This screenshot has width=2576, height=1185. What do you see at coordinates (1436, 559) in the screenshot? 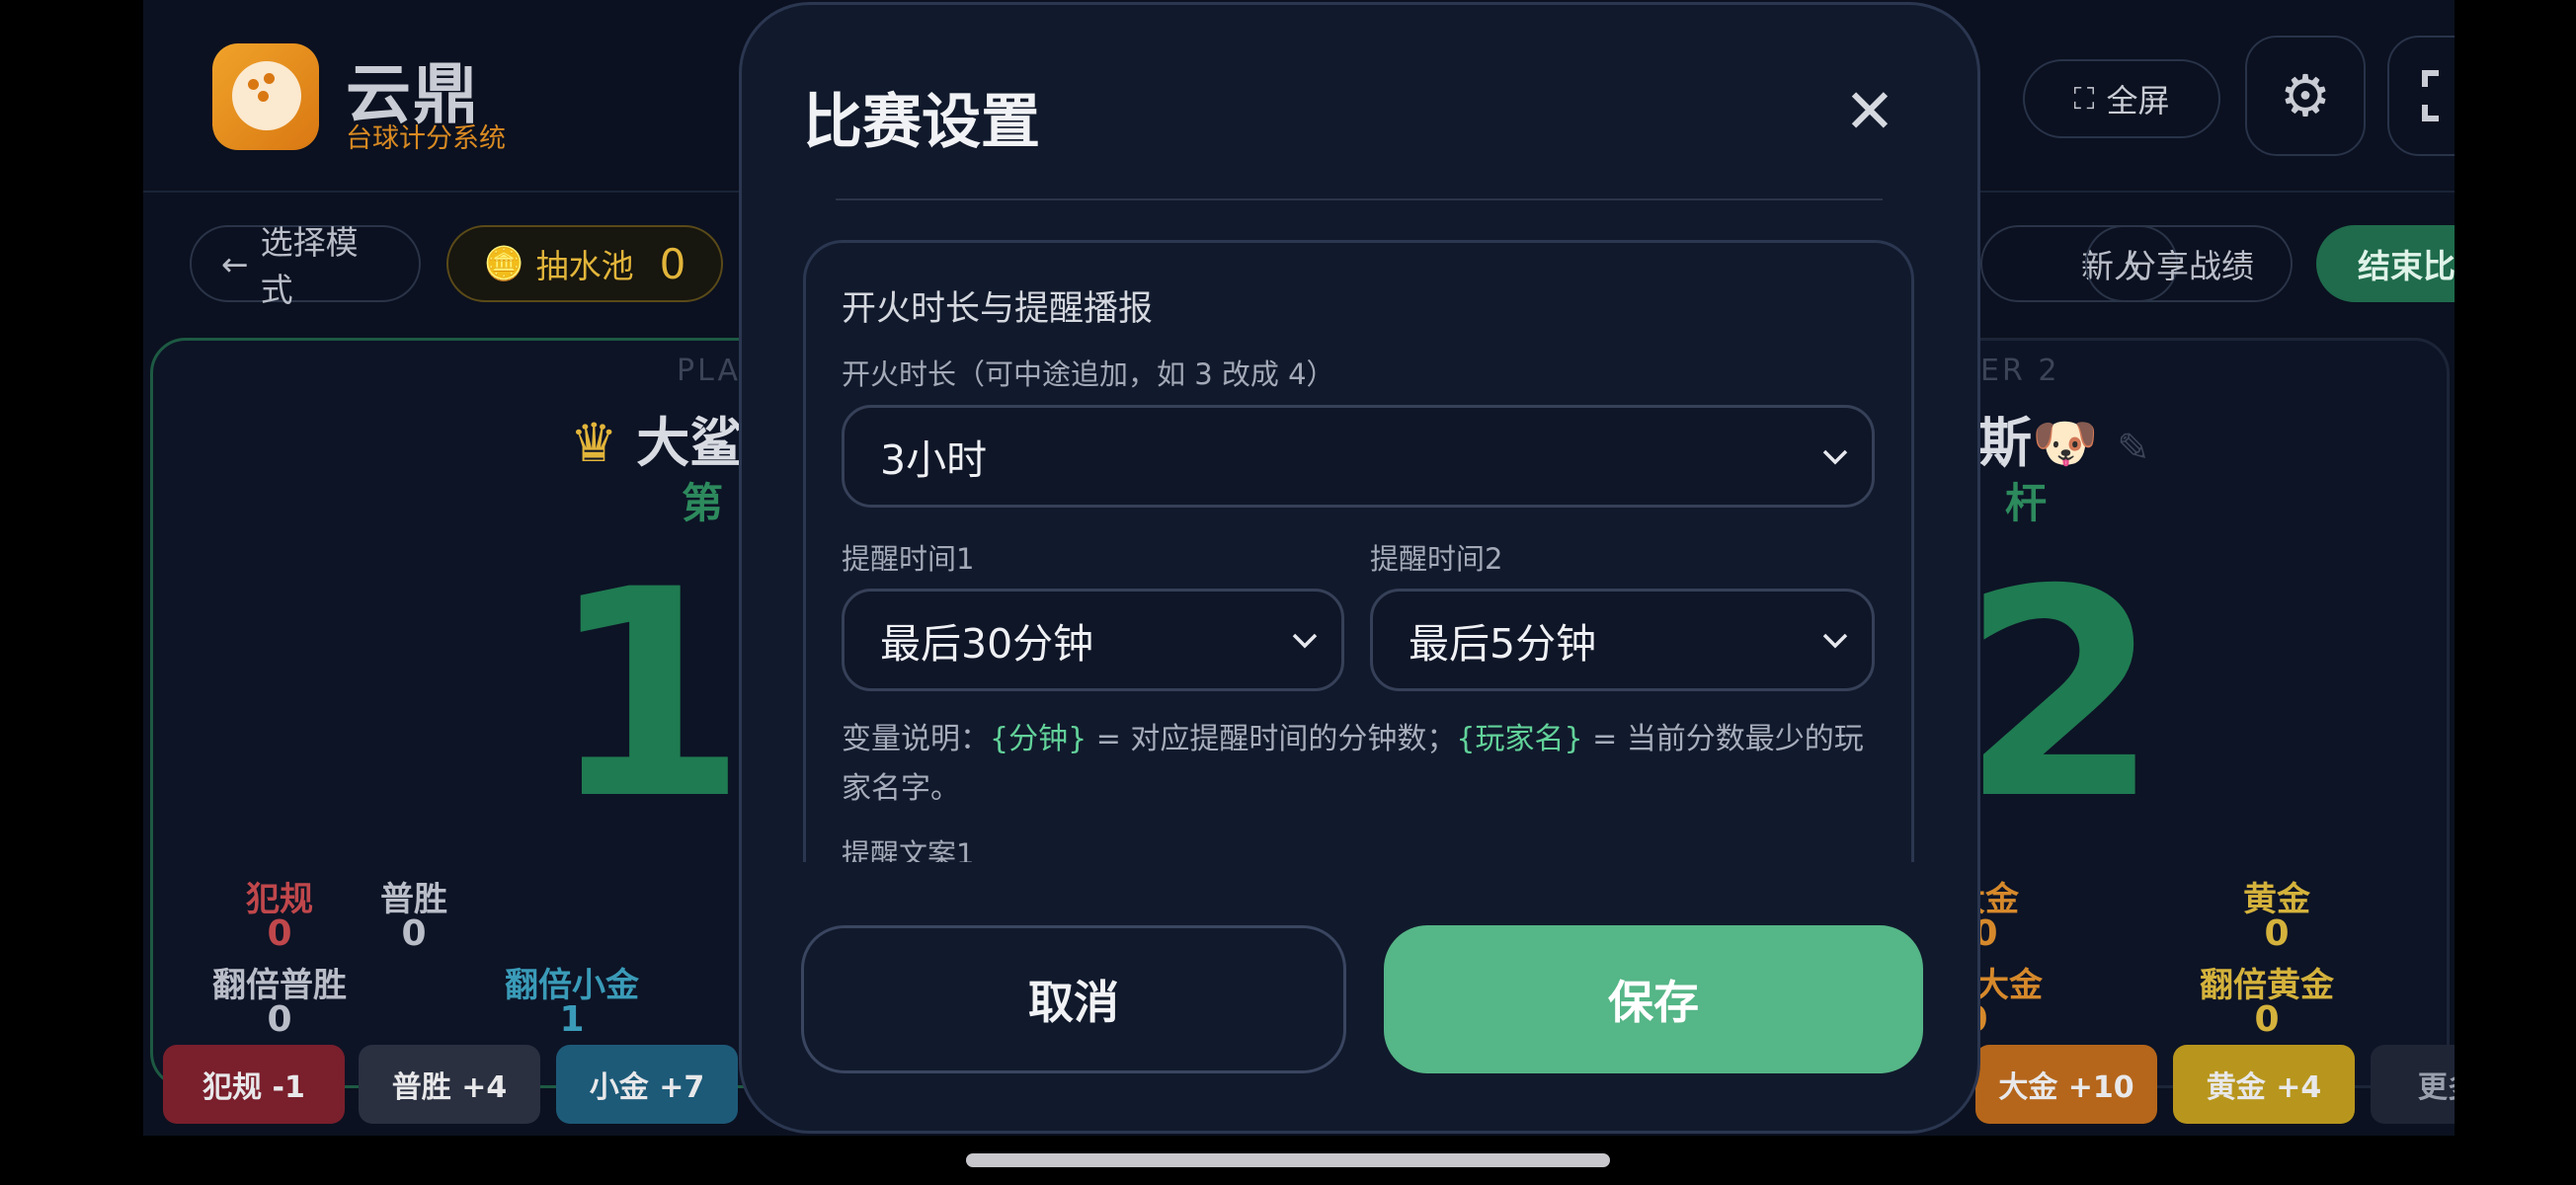
I see `reminder2-label: 提醒时间2` at bounding box center [1436, 559].